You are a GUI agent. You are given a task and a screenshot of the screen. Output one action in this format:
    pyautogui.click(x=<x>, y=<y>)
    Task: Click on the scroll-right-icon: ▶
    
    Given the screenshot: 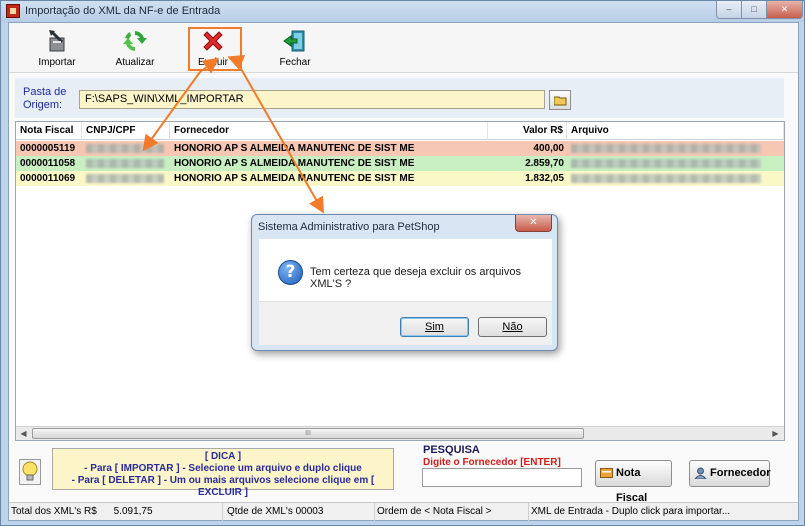 What is the action you would take?
    pyautogui.click(x=775, y=434)
    